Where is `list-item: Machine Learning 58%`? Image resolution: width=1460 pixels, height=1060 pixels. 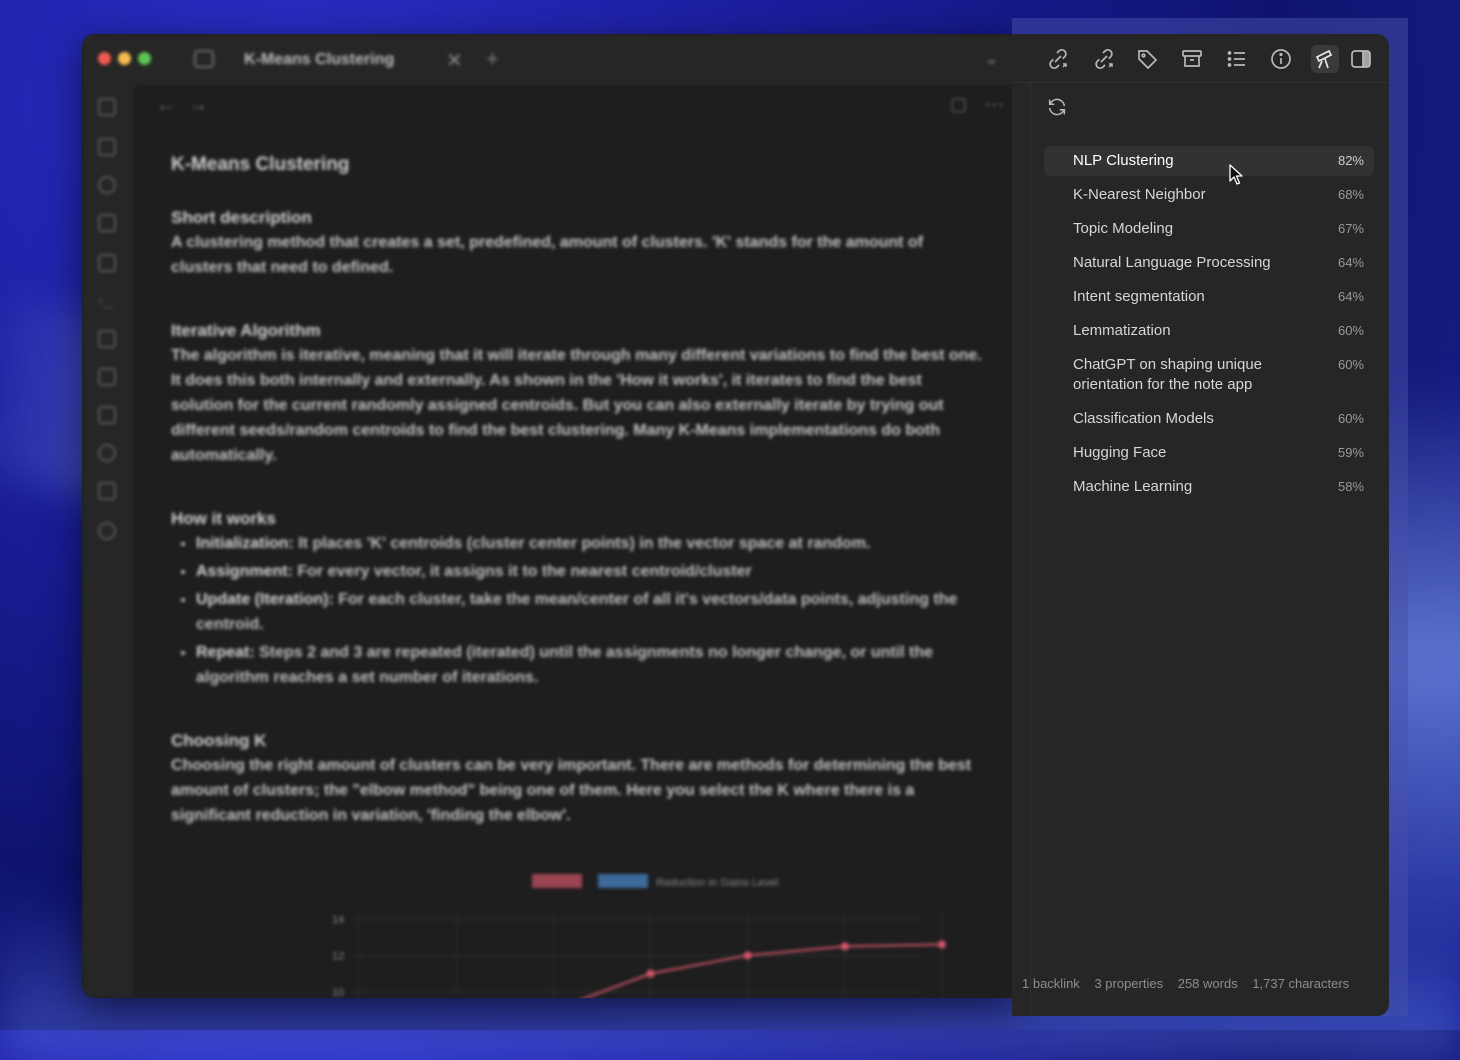
list-item: Machine Learning 58% is located at coordinates (1209, 487).